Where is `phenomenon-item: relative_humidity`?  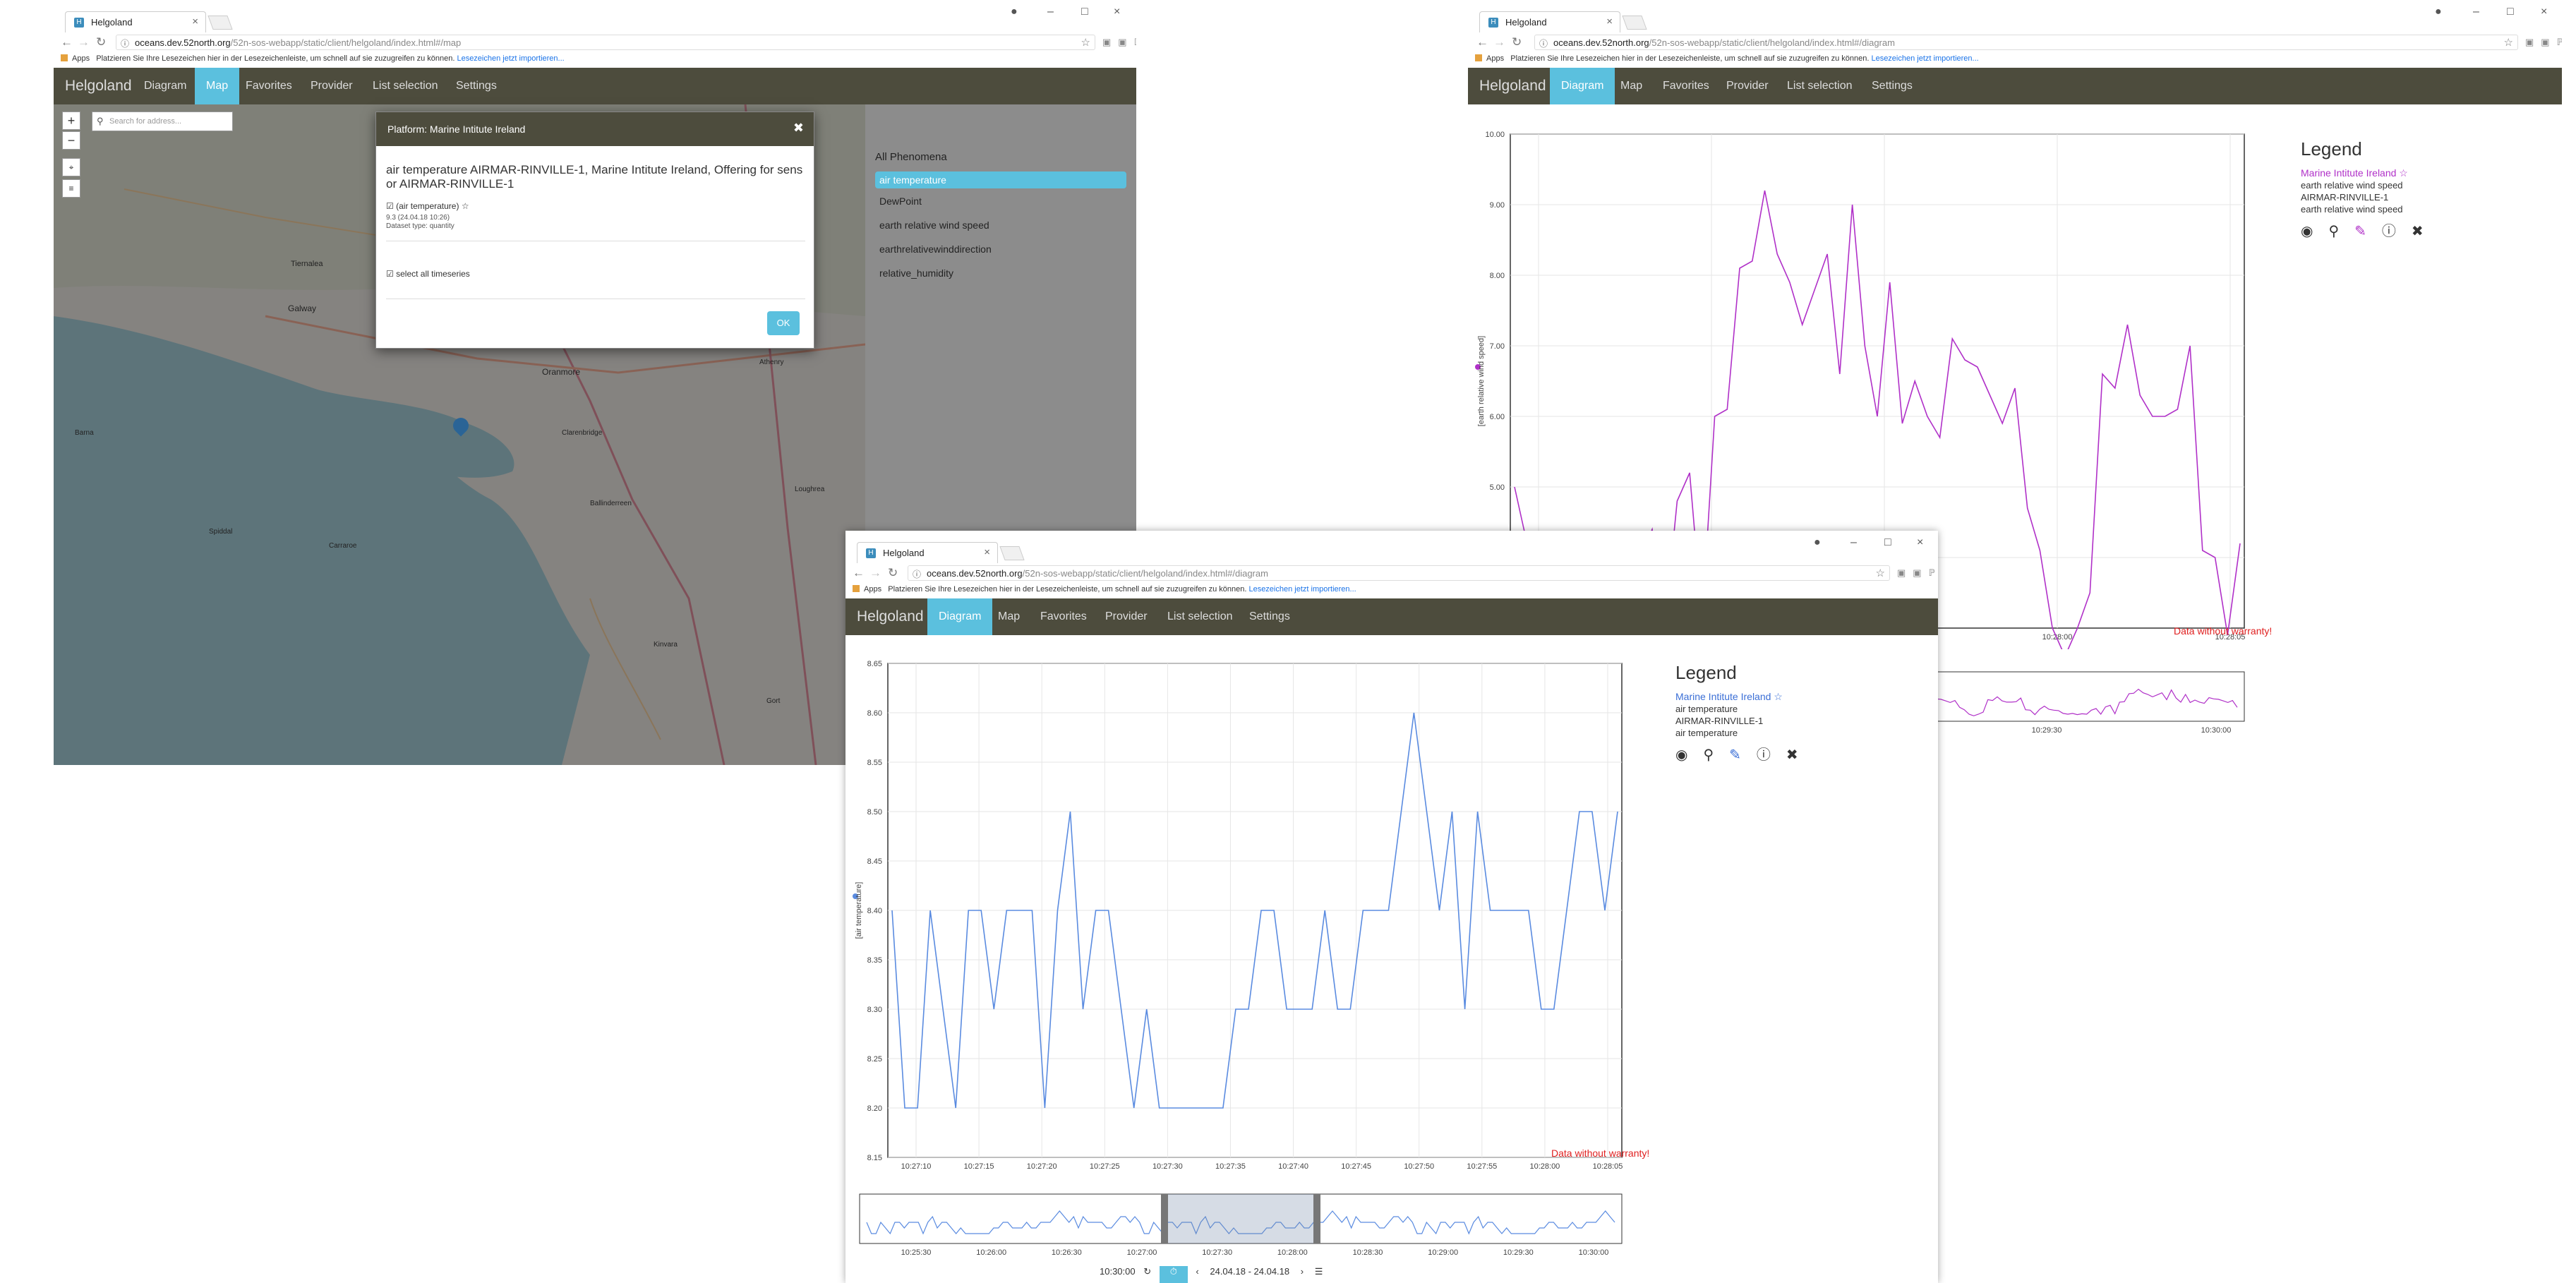
phenomenon-item: relative_humidity is located at coordinates (1000, 273).